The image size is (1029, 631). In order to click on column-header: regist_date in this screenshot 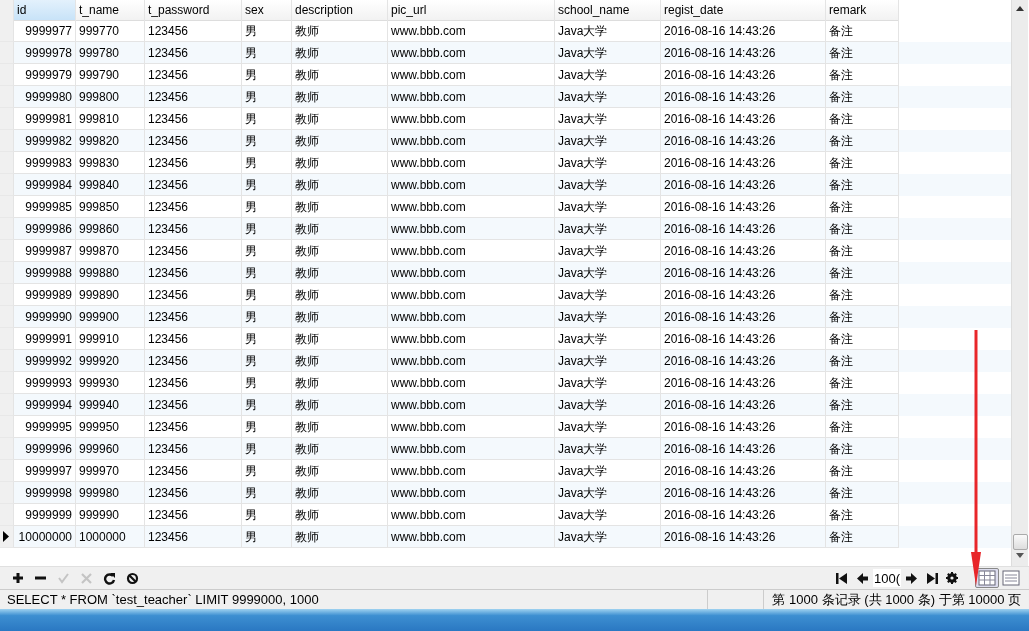, I will do `click(743, 10)`.